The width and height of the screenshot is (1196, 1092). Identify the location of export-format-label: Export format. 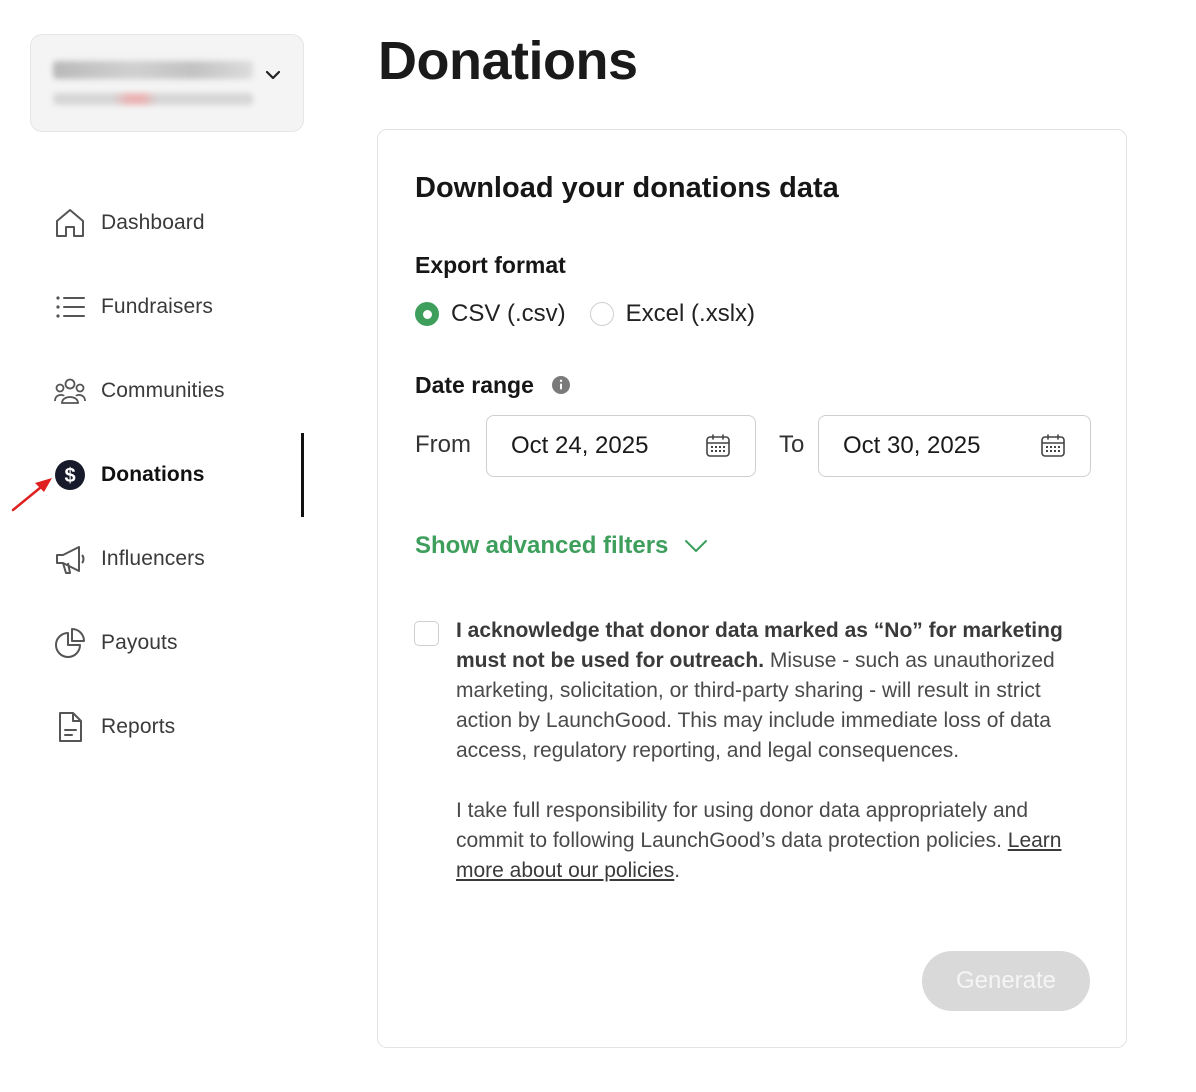
(490, 265).